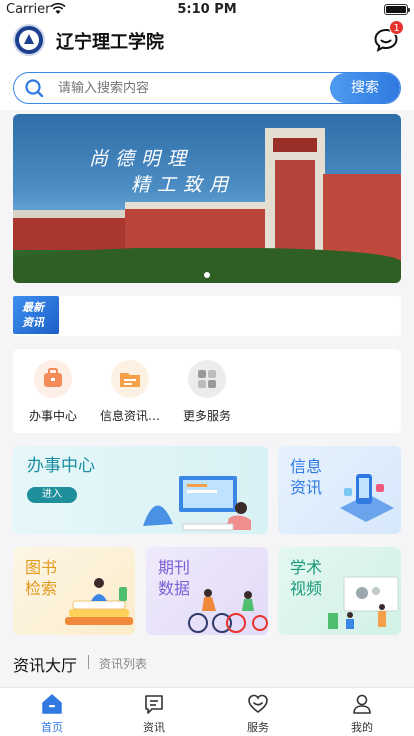 This screenshot has width=414, height=736. What do you see at coordinates (174, 567) in the screenshot?
I see `journal-data-card-title-line-1: 期刊` at bounding box center [174, 567].